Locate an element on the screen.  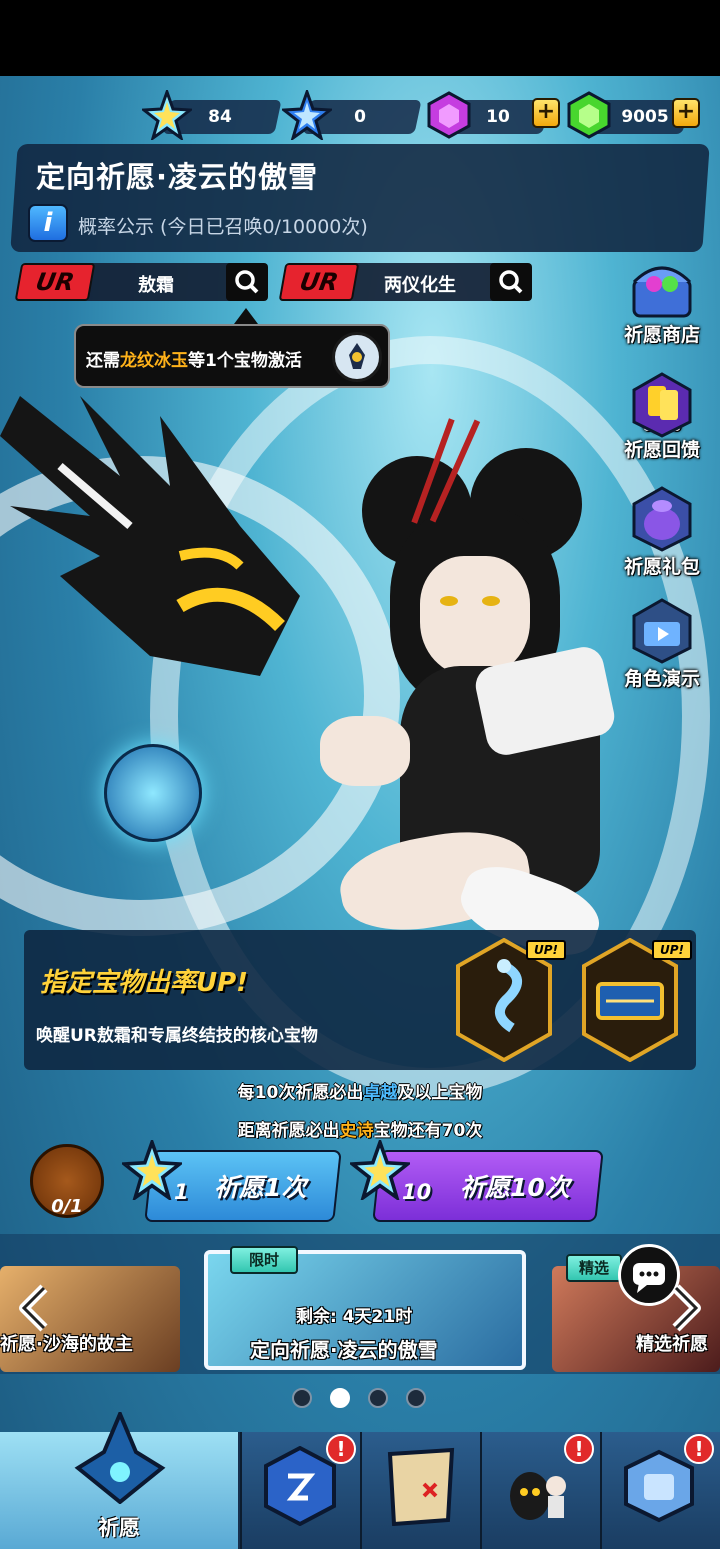
carousel-dot-active is located at coordinates (340, 1398).